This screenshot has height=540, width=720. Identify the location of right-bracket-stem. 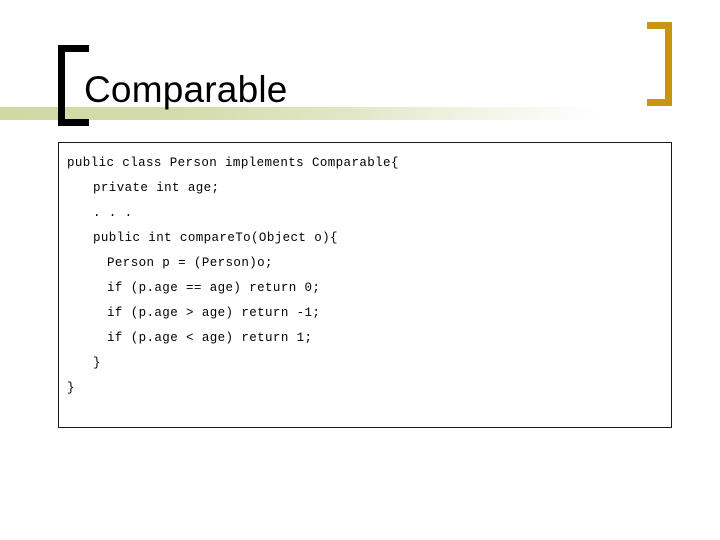
(668, 64).